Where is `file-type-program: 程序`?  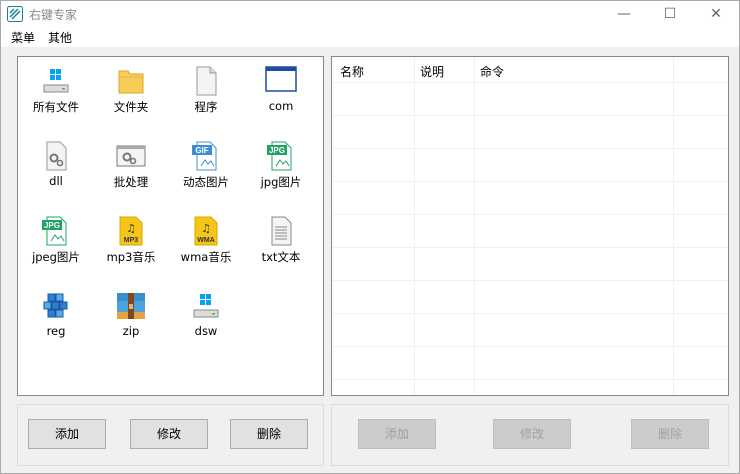 file-type-program: 程序 is located at coordinates (206, 96).